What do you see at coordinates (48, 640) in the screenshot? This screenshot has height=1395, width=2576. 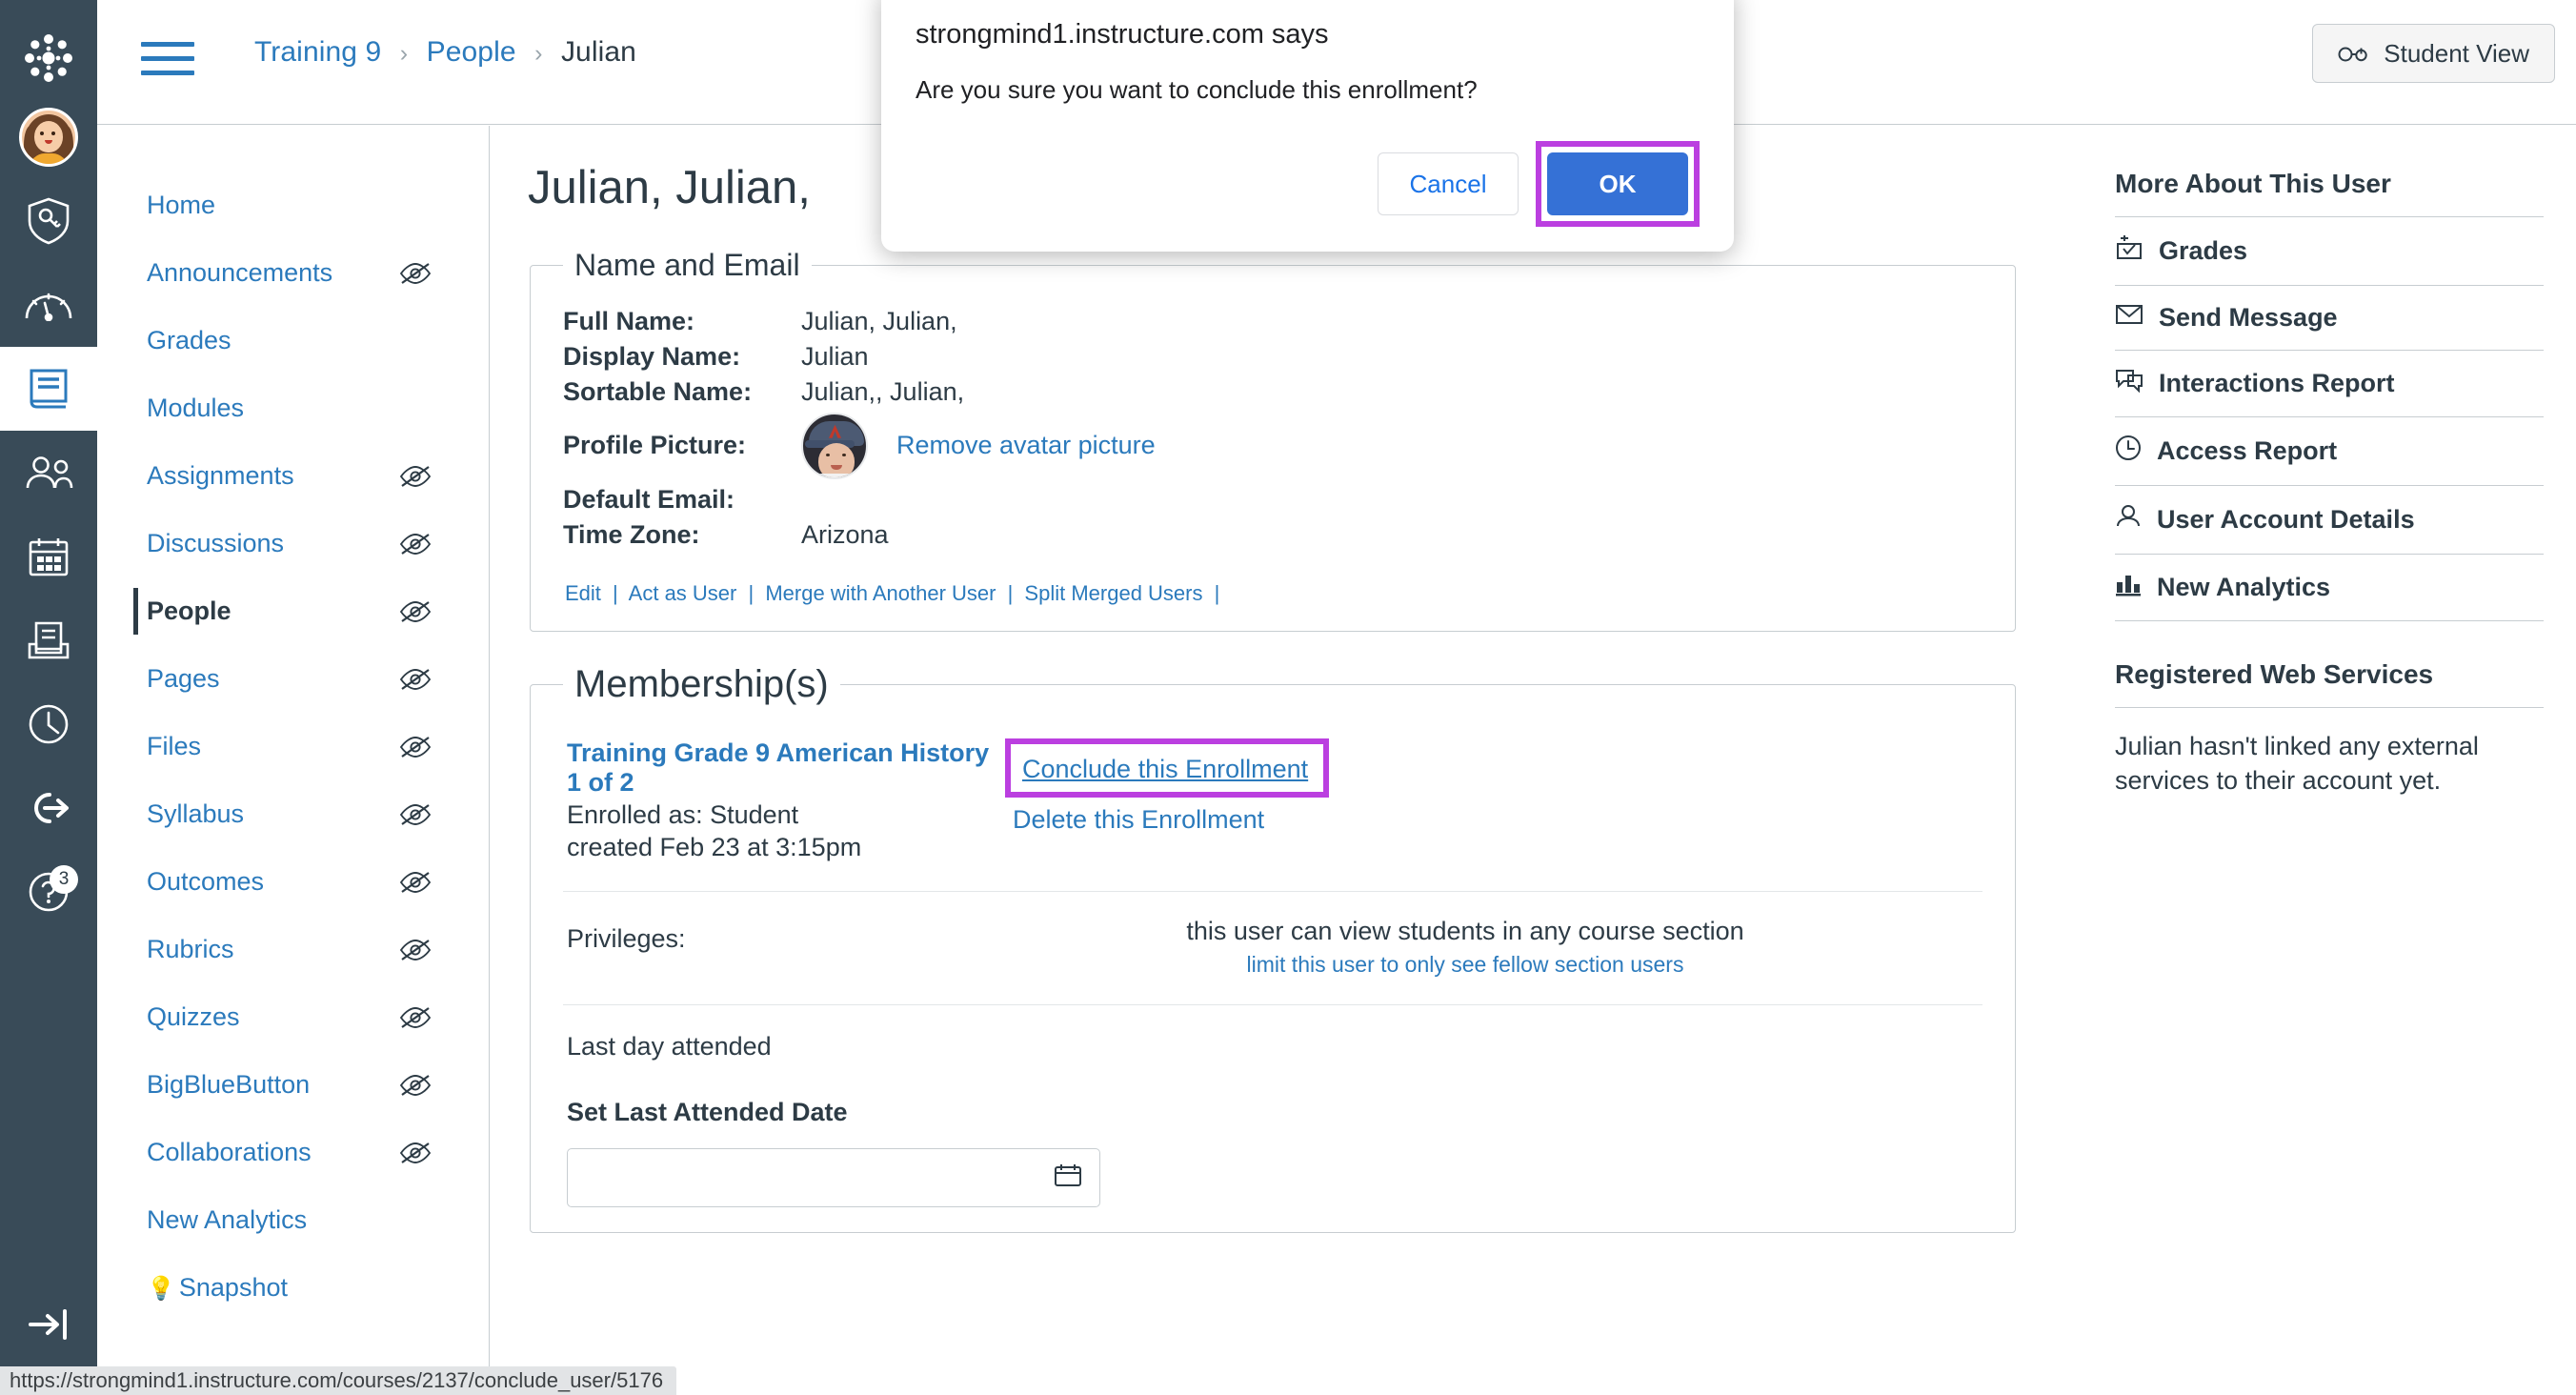 I see `inbox-icon` at bounding box center [48, 640].